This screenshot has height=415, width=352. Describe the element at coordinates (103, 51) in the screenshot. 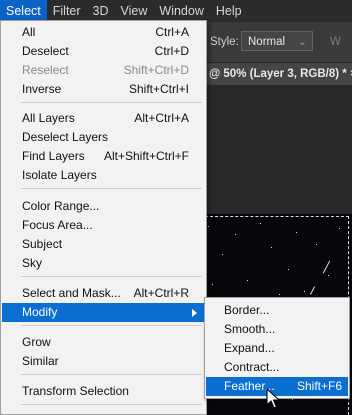

I see `menu-item-deselect: Deselect Ctrl+D` at that location.